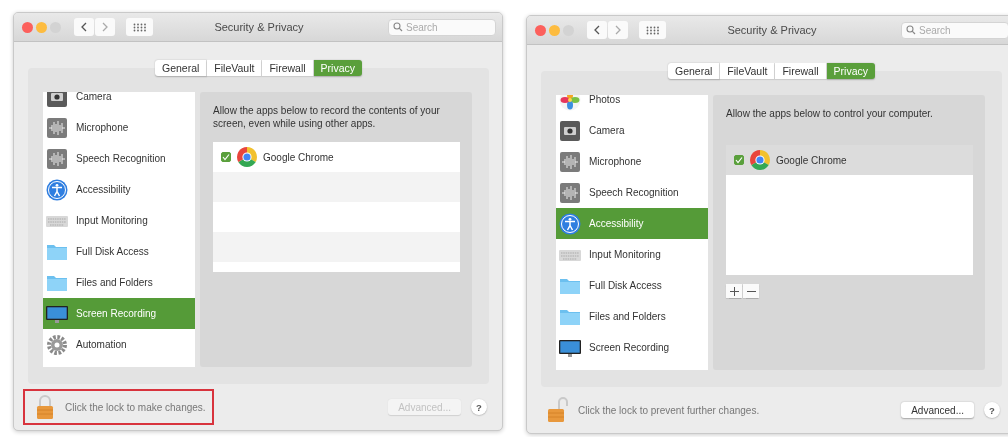  I want to click on gear-icon, so click(57, 344).